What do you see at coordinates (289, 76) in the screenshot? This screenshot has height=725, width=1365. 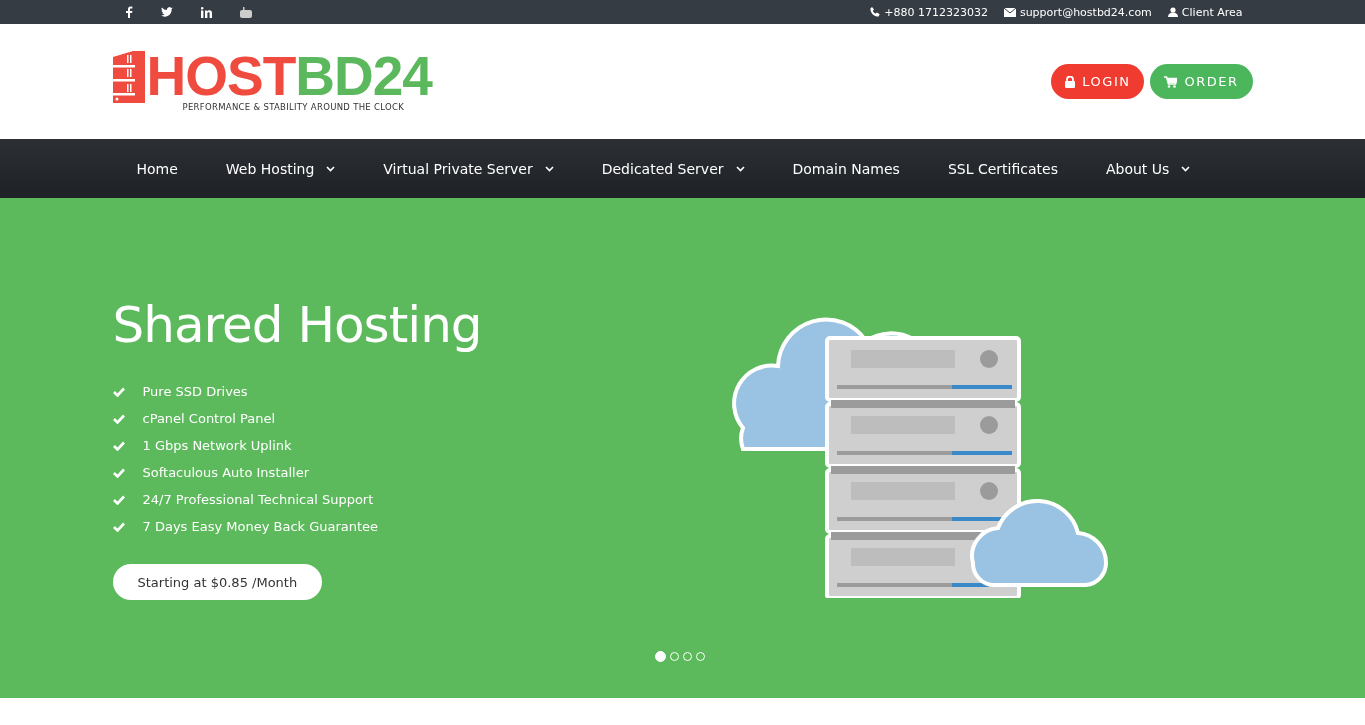 I see `logo-text: HOSTBD24` at bounding box center [289, 76].